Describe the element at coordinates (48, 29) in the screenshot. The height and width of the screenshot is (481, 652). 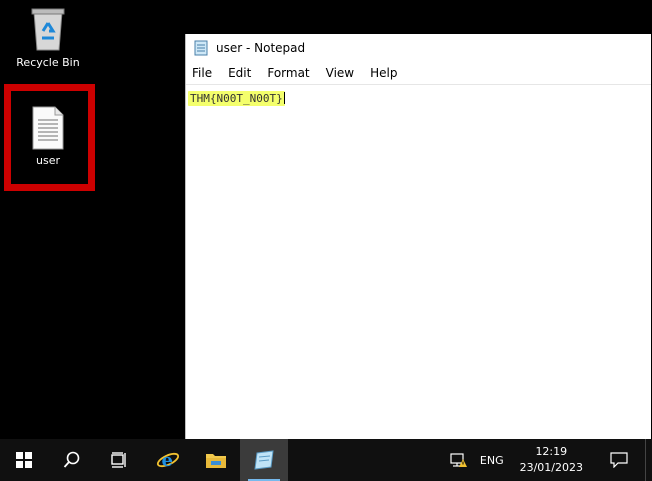
I see `recycle-bin-icon` at that location.